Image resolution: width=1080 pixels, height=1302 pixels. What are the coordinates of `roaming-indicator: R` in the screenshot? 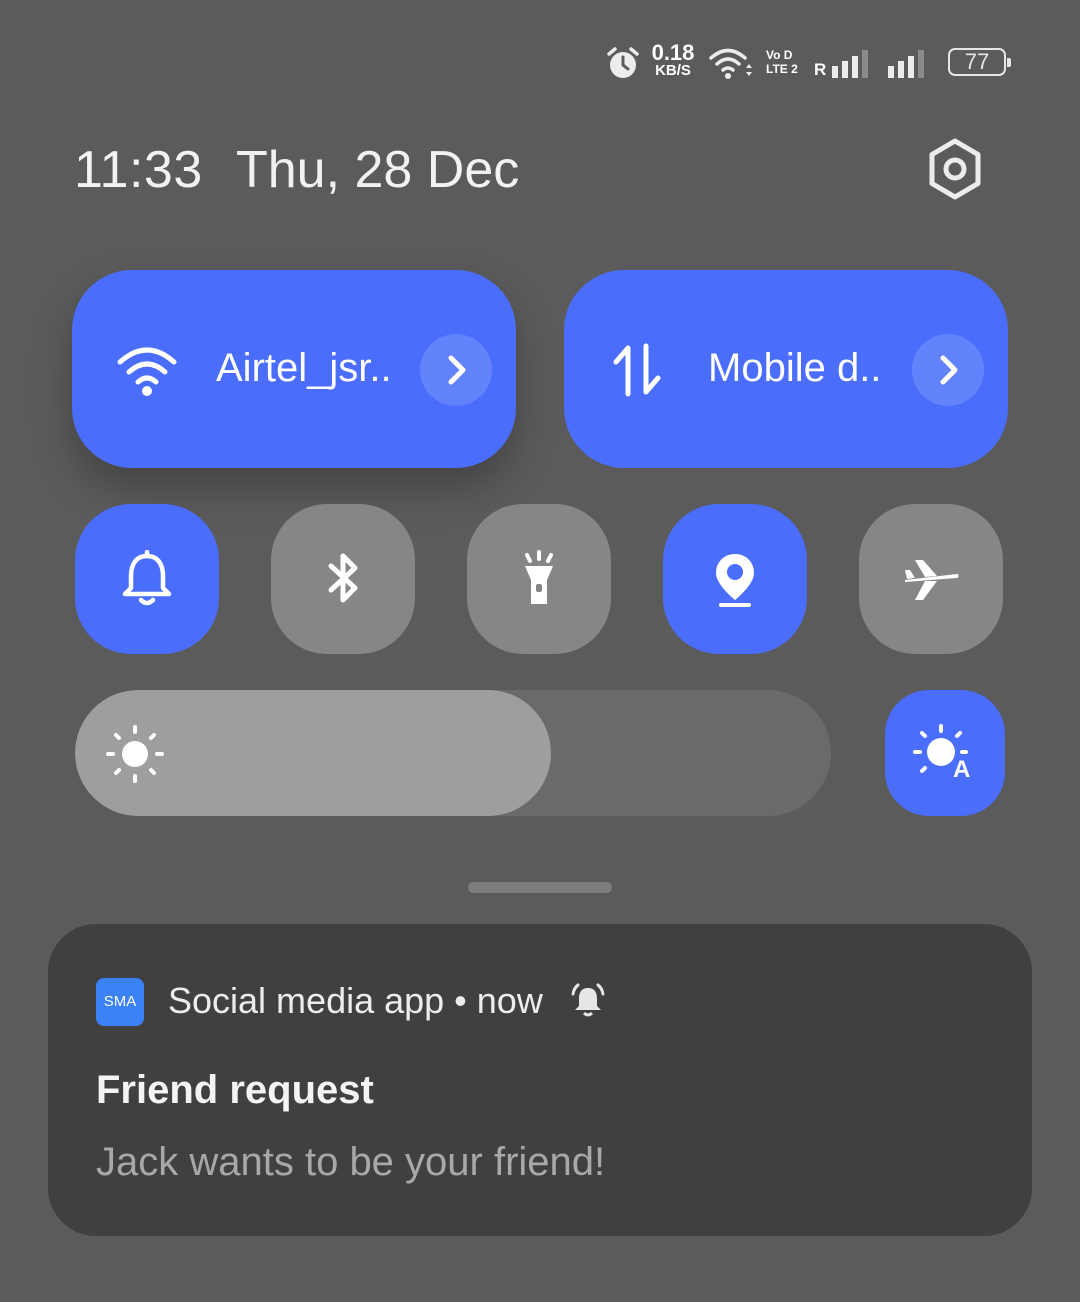 It's located at (820, 69).